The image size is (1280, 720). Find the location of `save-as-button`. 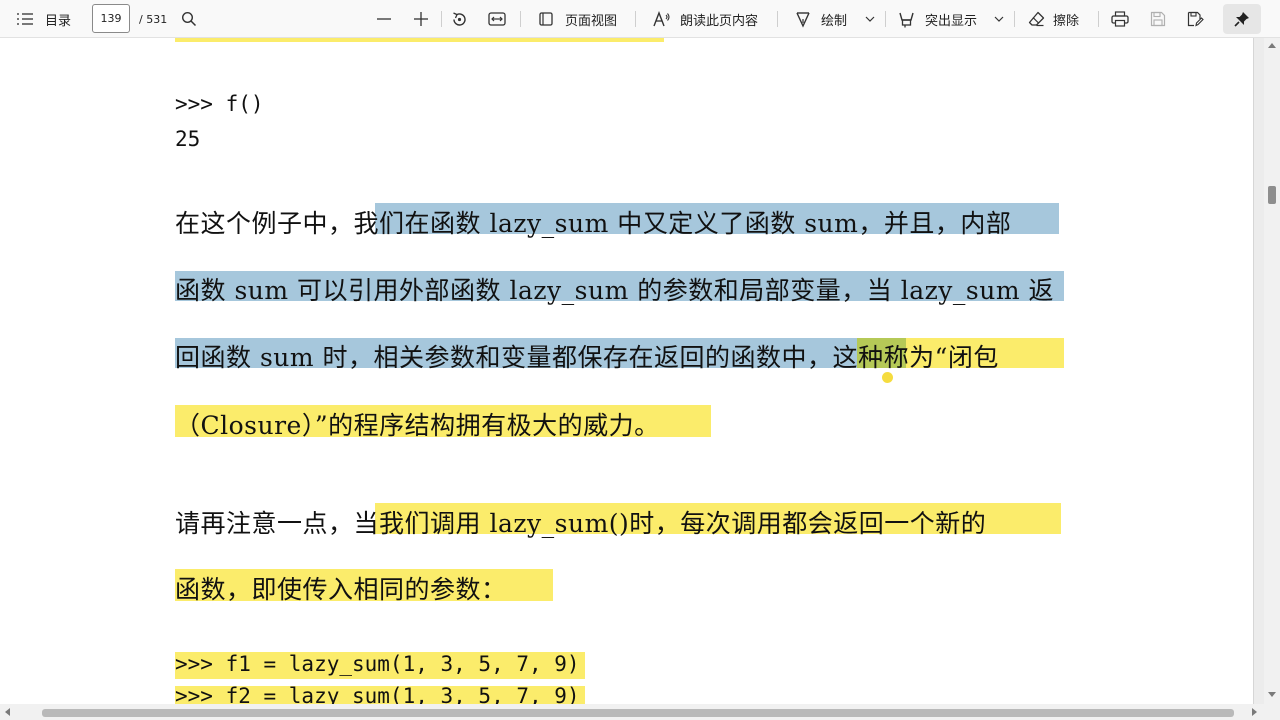

save-as-button is located at coordinates (1195, 19).